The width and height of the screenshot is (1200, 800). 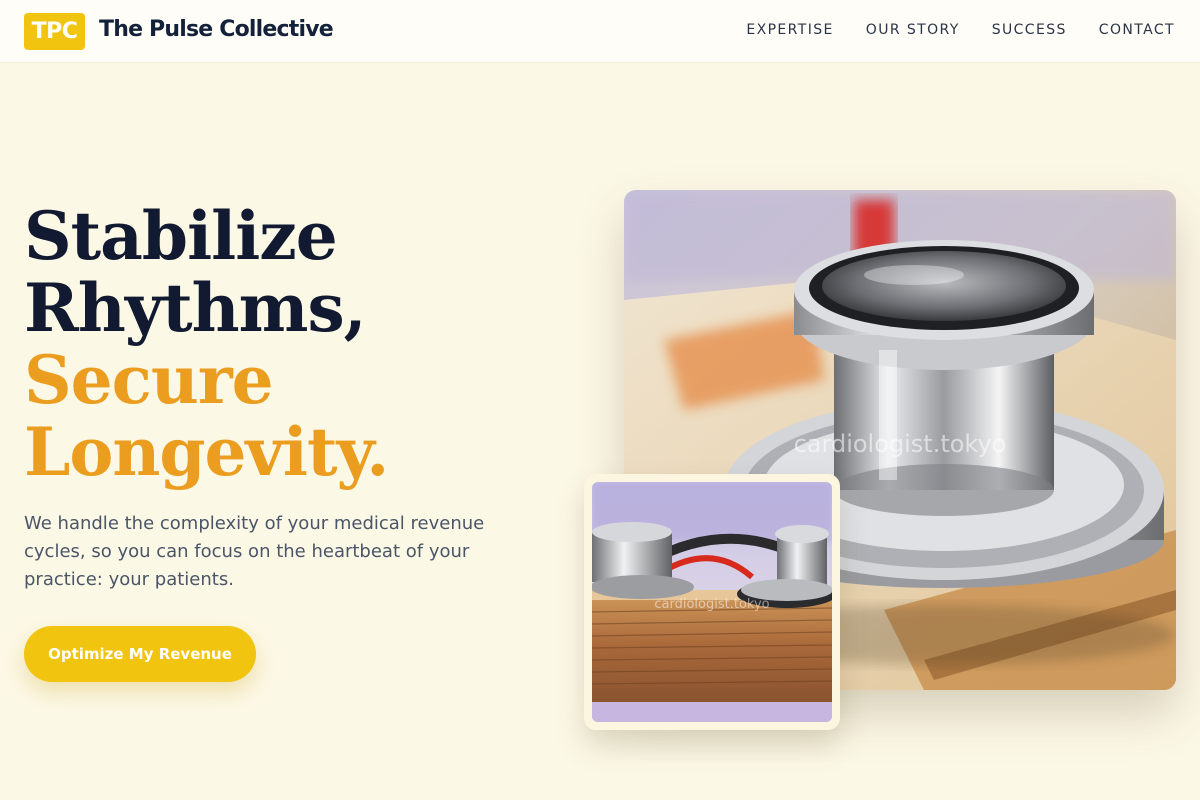 I want to click on main-photo-watermark: cardiologist.tokyo, so click(x=900, y=444).